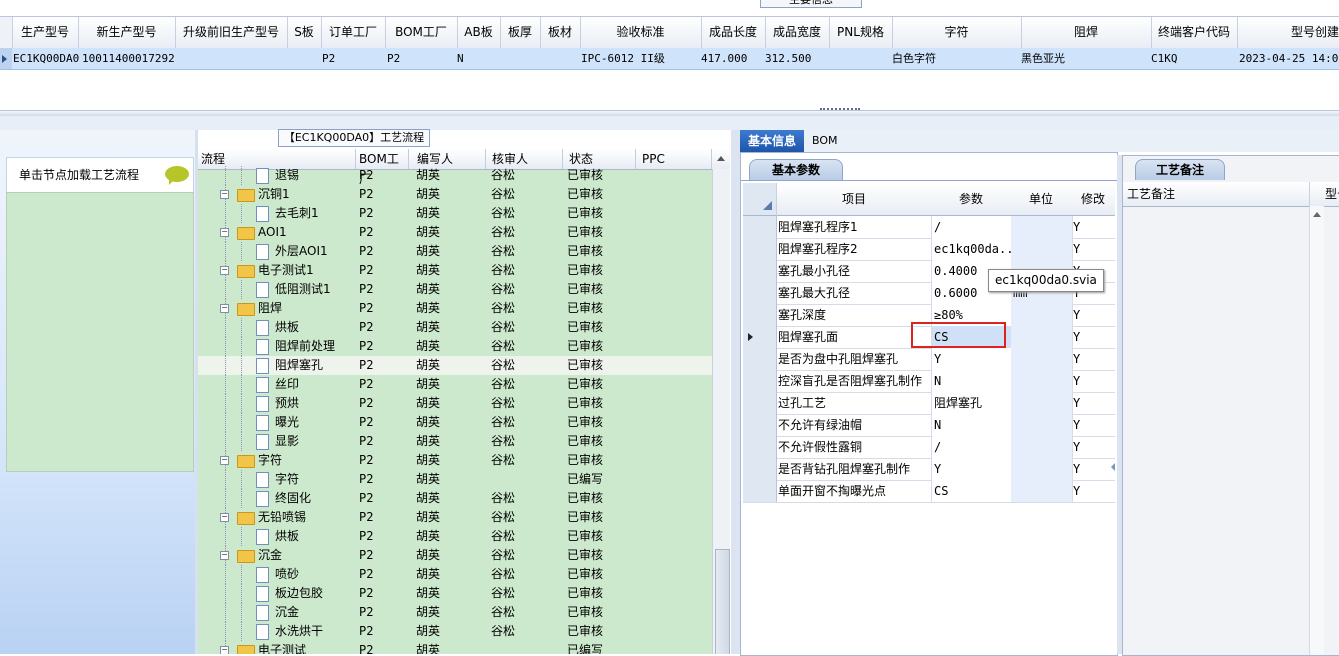  What do you see at coordinates (796, 169) in the screenshot?
I see `tab-basic-params: 基本参数` at bounding box center [796, 169].